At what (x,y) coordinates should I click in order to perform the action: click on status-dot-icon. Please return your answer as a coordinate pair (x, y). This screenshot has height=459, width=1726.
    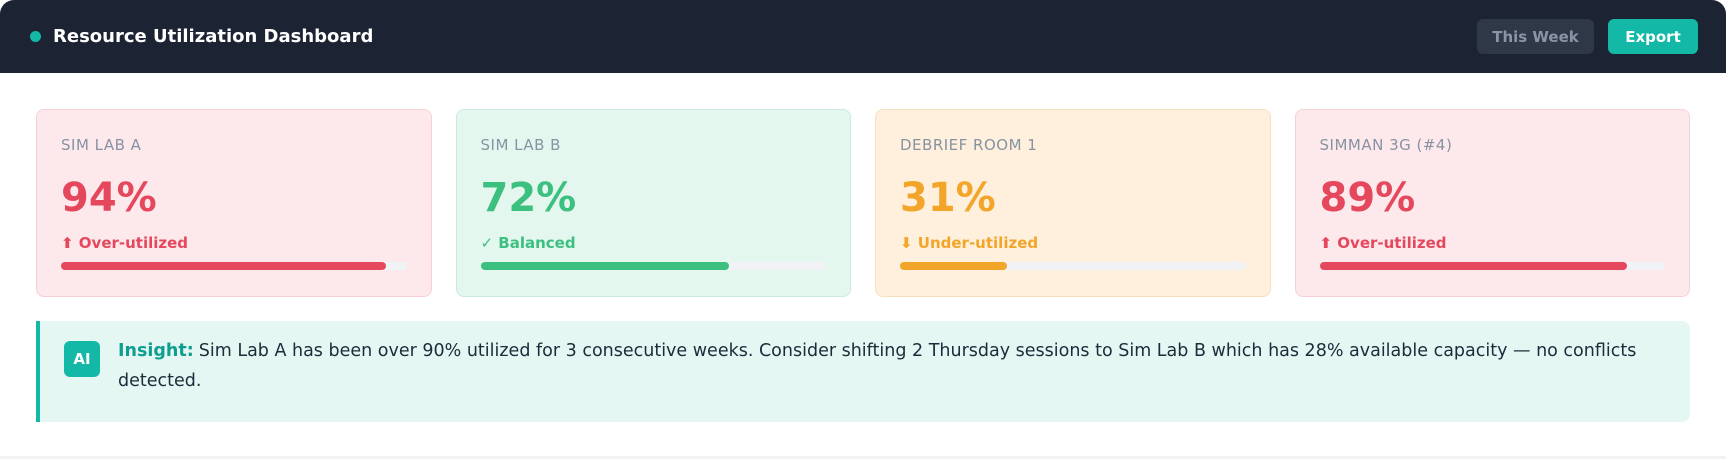
    Looking at the image, I should click on (35, 36).